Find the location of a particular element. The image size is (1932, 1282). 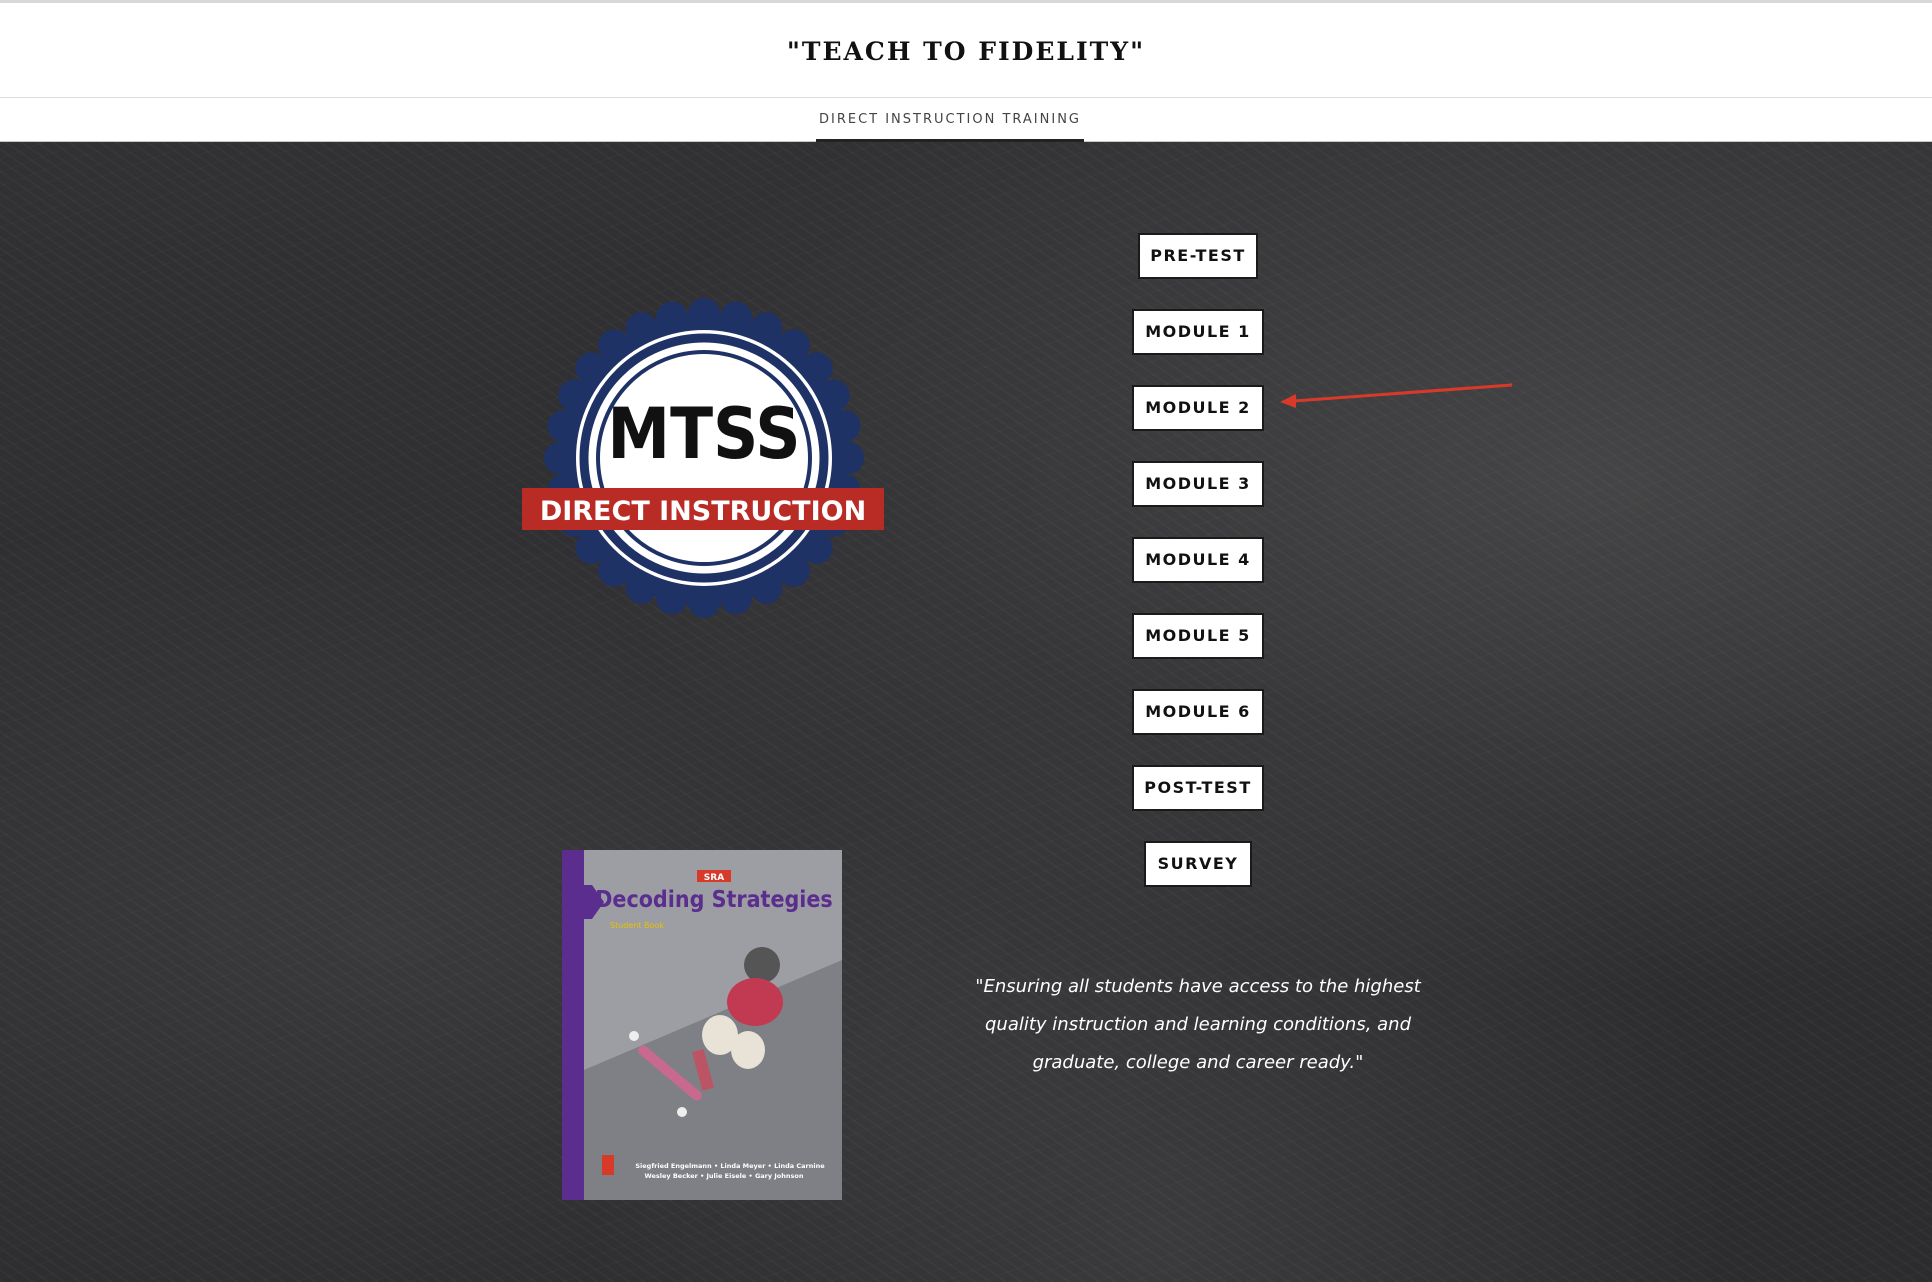

module-1-button: MODULE 1 is located at coordinates (1198, 332).